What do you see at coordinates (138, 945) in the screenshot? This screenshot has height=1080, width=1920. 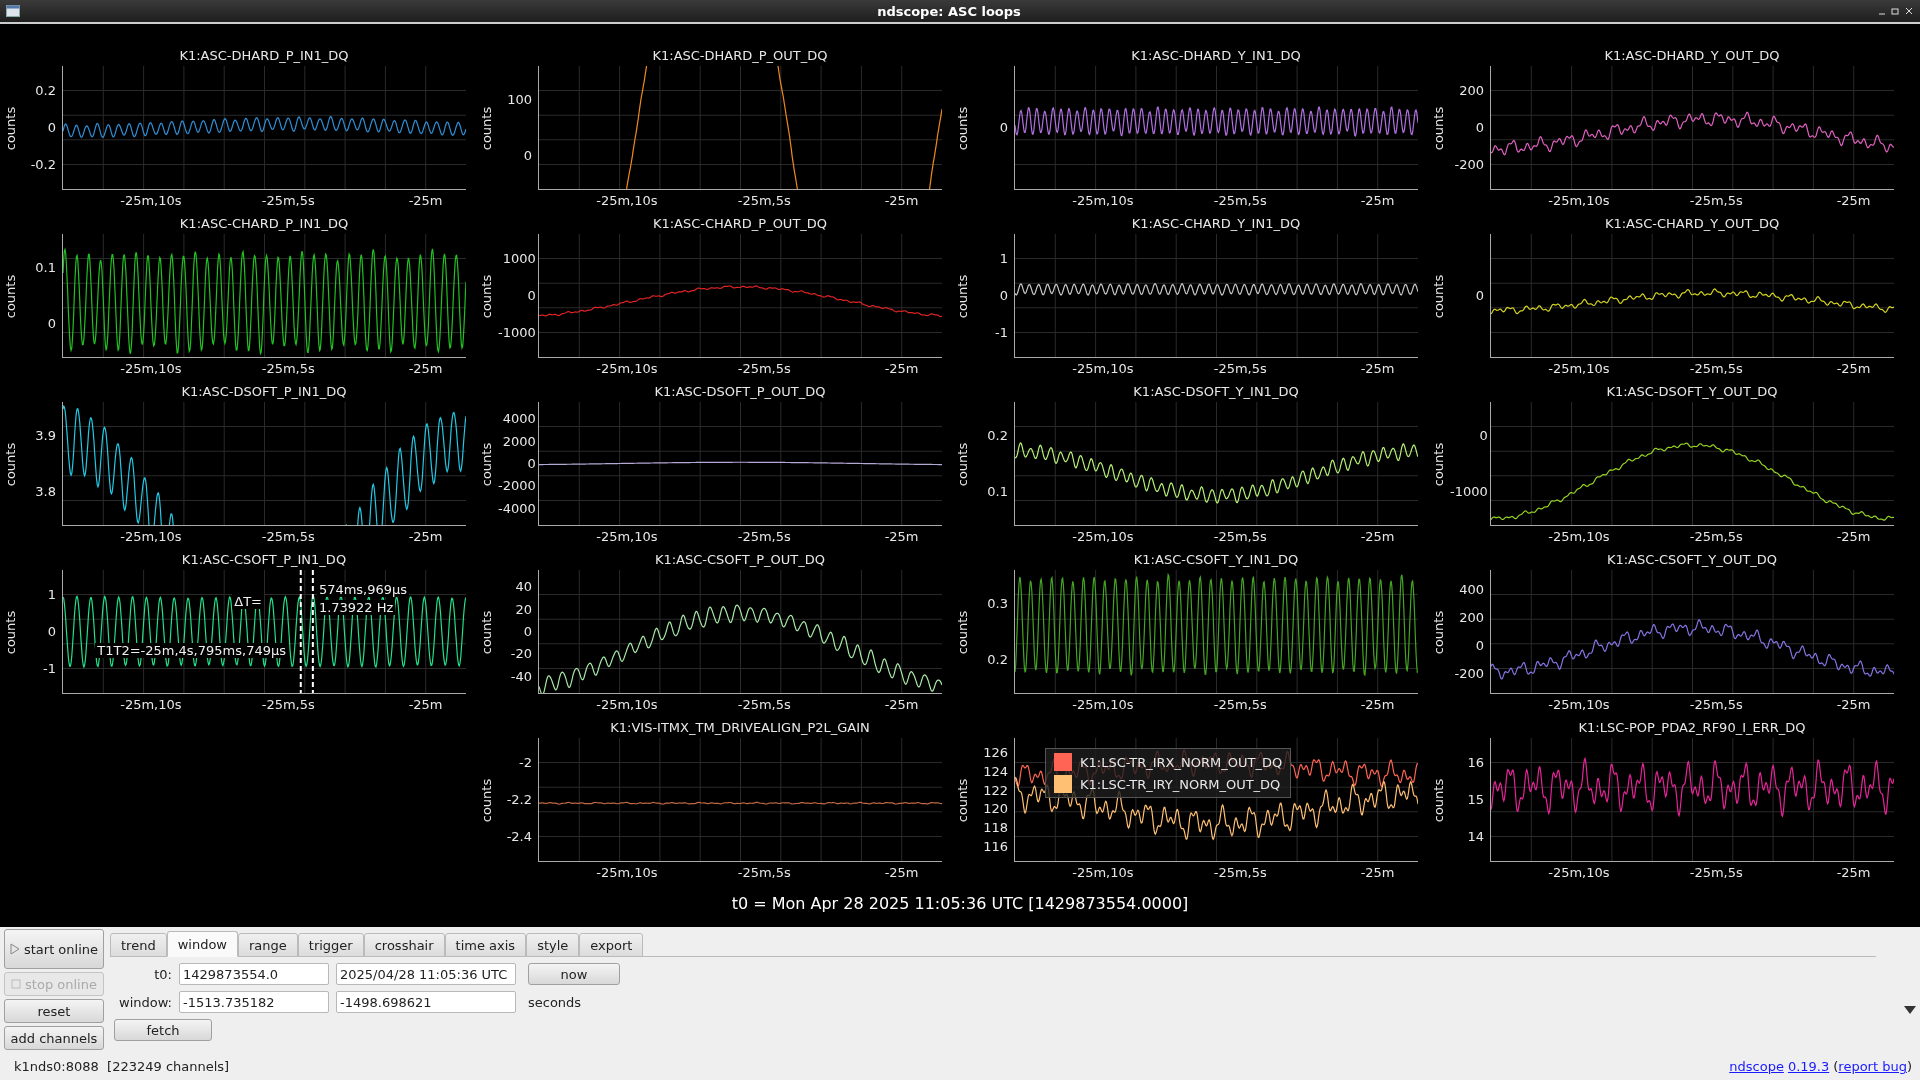 I see `tab: trend` at bounding box center [138, 945].